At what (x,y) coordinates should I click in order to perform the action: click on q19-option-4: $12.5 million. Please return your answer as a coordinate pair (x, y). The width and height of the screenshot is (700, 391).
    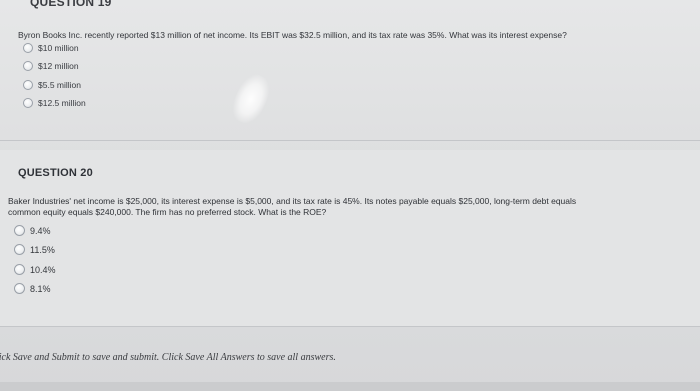
    Looking at the image, I should click on (54, 103).